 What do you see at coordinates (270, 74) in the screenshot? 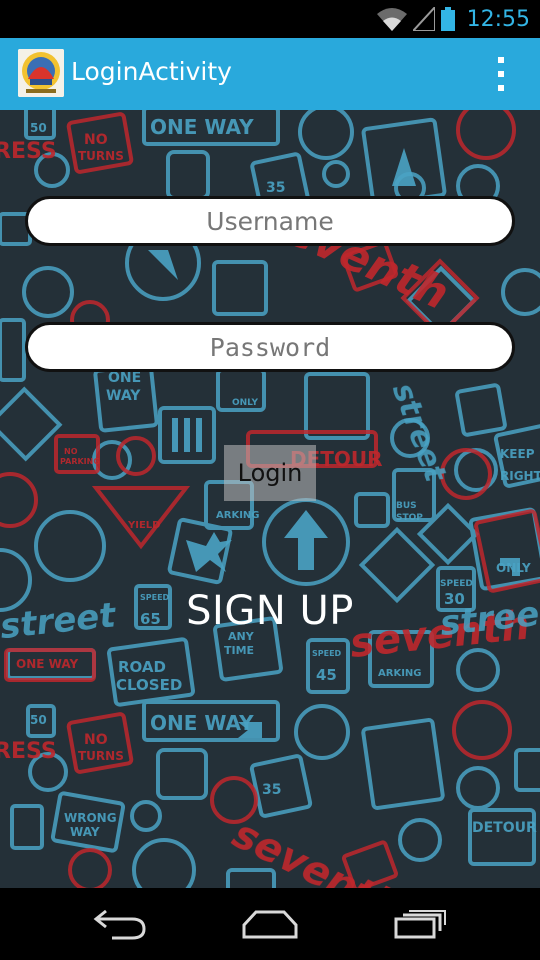
I see `action-bar: LoginActivity` at bounding box center [270, 74].